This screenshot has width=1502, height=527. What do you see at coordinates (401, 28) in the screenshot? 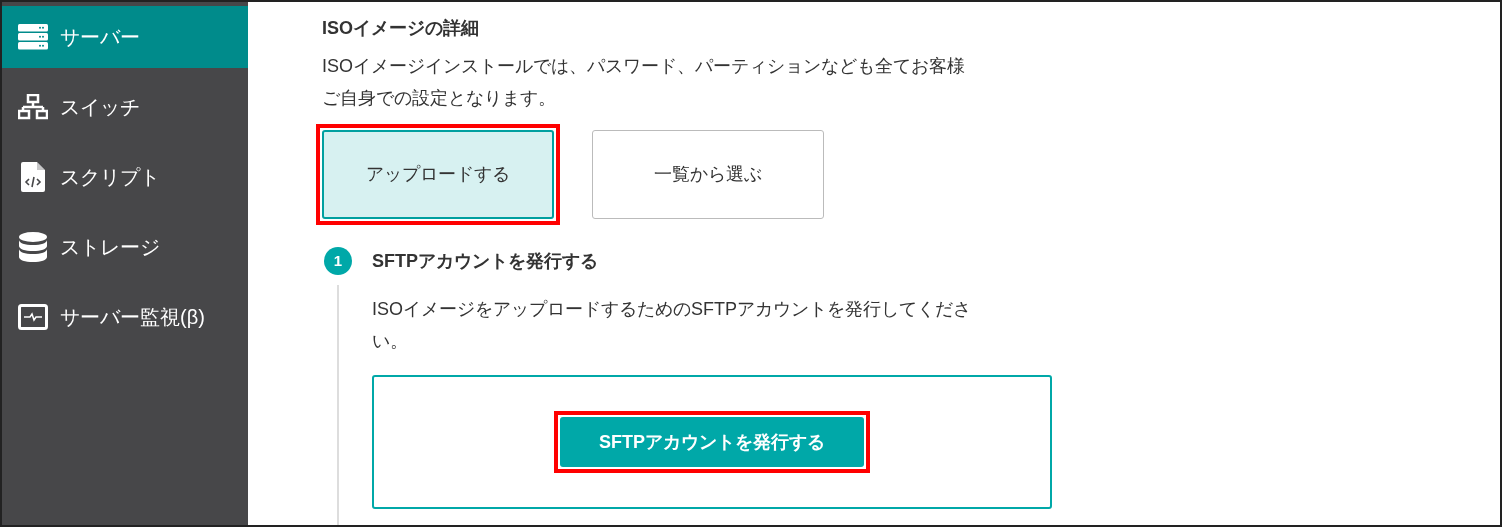
I see `section-title: ISOイメージの詳細` at bounding box center [401, 28].